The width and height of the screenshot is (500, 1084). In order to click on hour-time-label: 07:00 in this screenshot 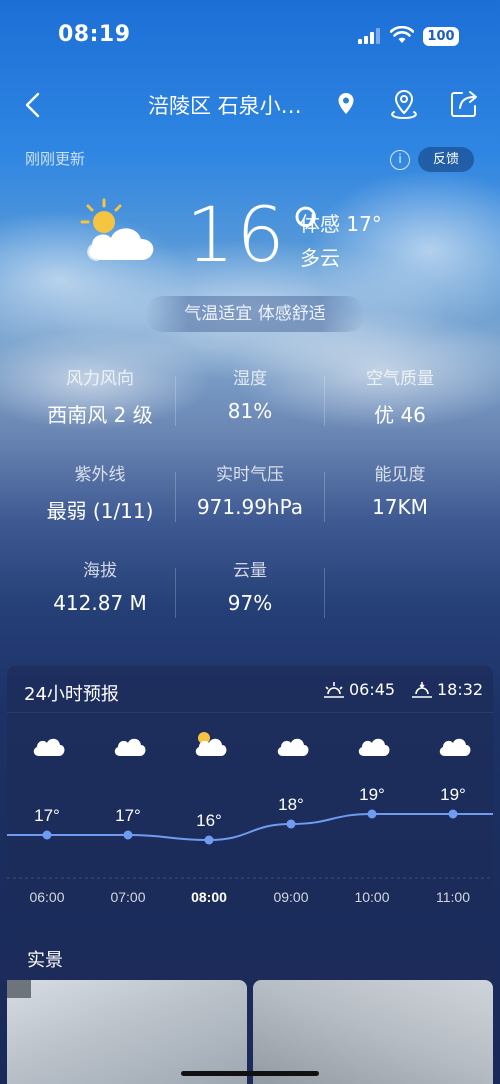, I will do `click(127, 897)`.